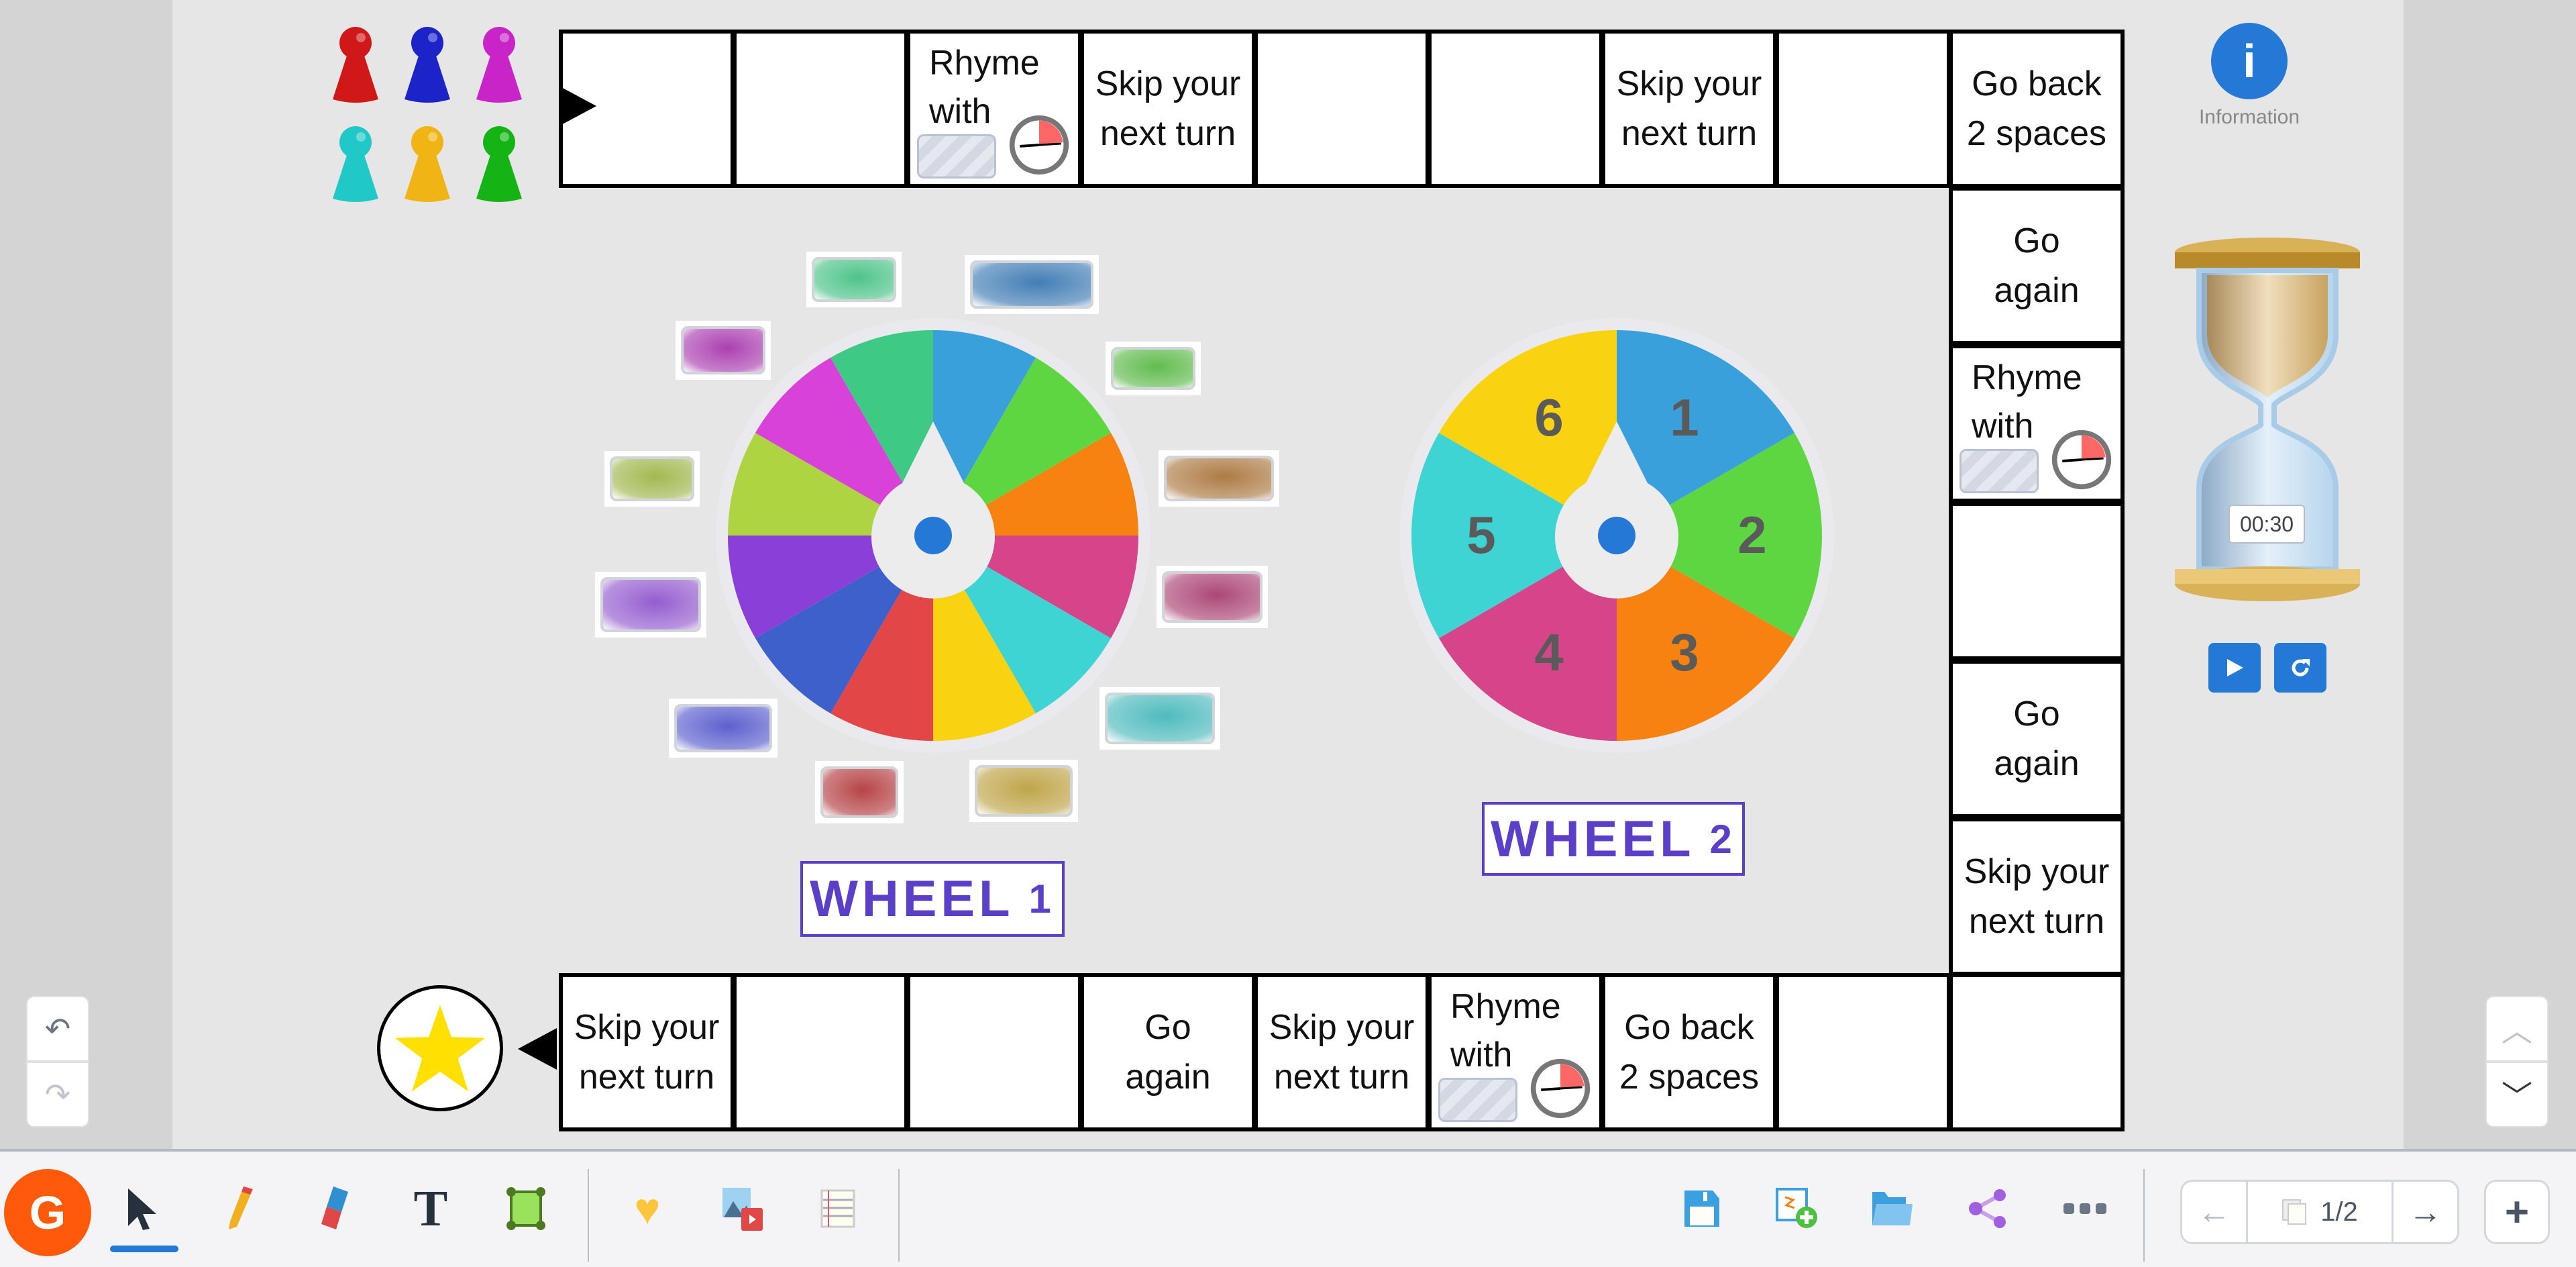 This screenshot has width=2576, height=1267. Describe the element at coordinates (240, 1208) in the screenshot. I see `pencil-tool-button` at that location.